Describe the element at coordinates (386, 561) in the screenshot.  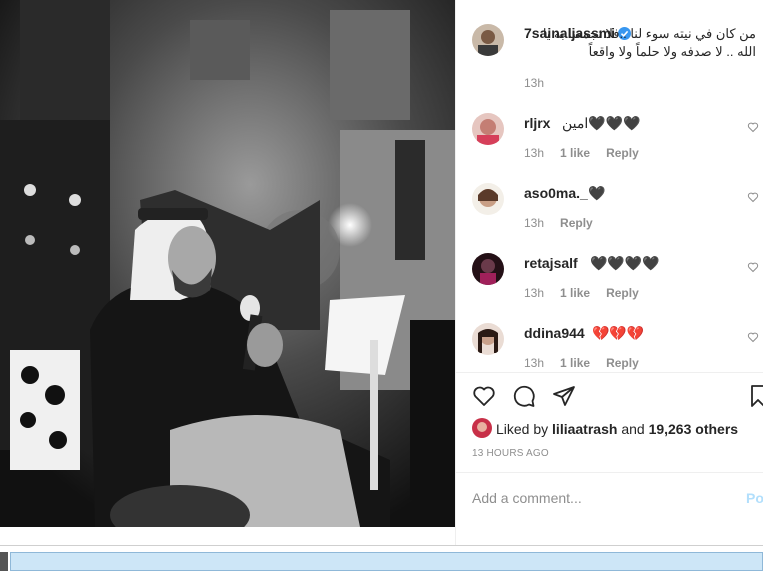
I see `taskbar-strip` at that location.